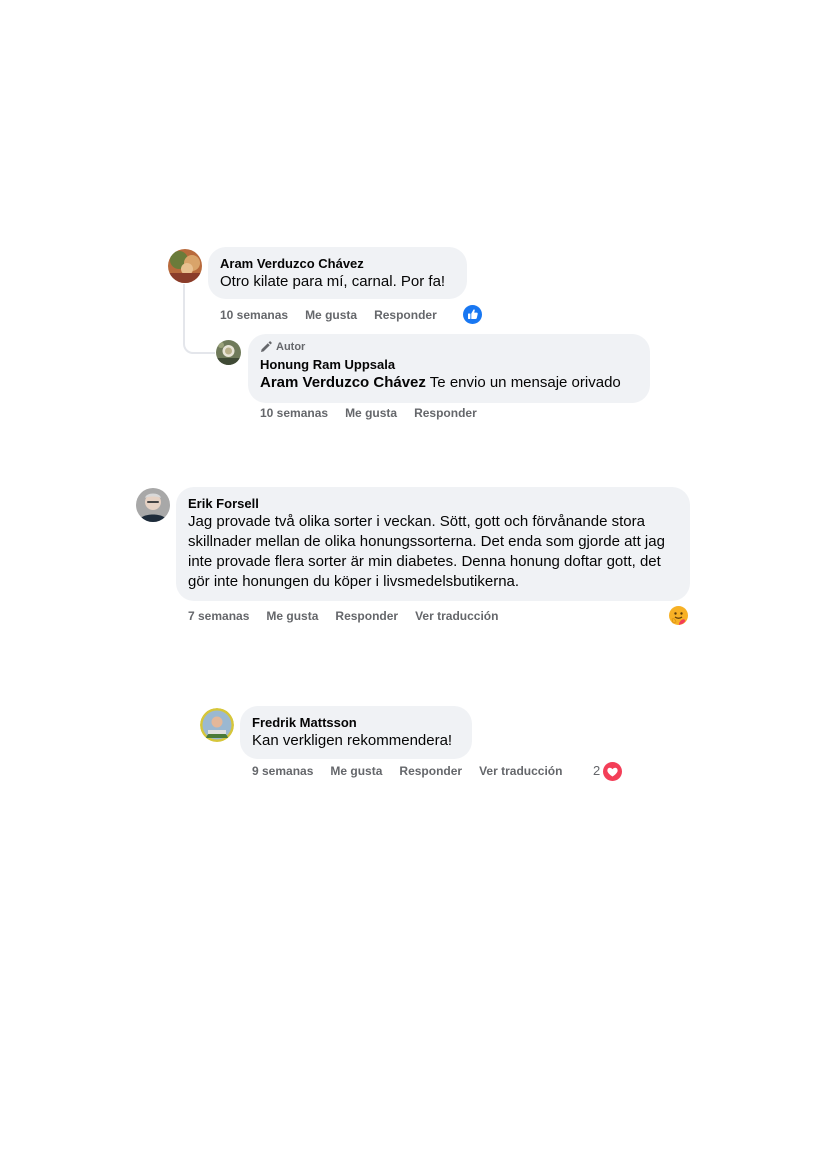  I want to click on care-icon, so click(678, 615).